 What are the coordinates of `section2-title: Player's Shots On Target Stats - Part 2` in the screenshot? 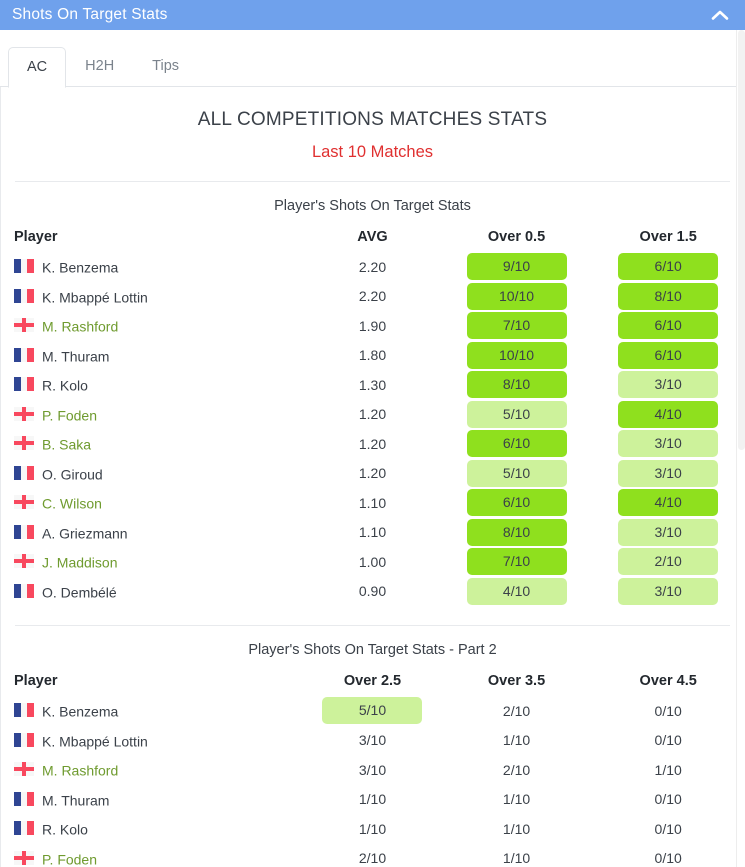 It's located at (372, 650).